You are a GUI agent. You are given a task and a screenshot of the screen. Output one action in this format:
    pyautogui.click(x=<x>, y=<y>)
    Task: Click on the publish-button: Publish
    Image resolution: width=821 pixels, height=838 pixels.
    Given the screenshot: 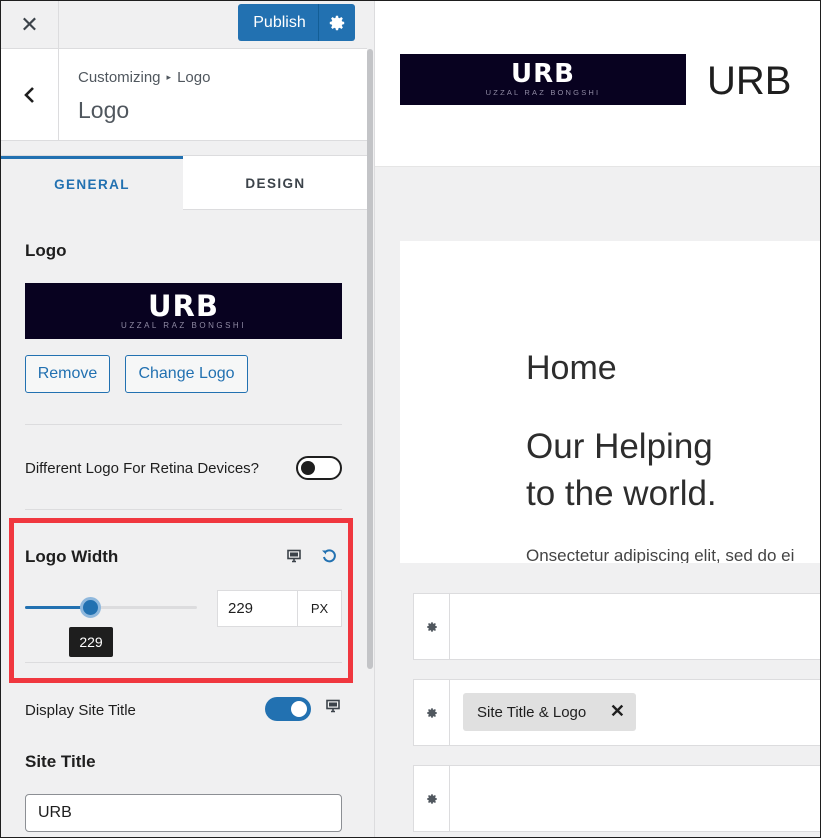 What is the action you would take?
    pyautogui.click(x=279, y=22)
    